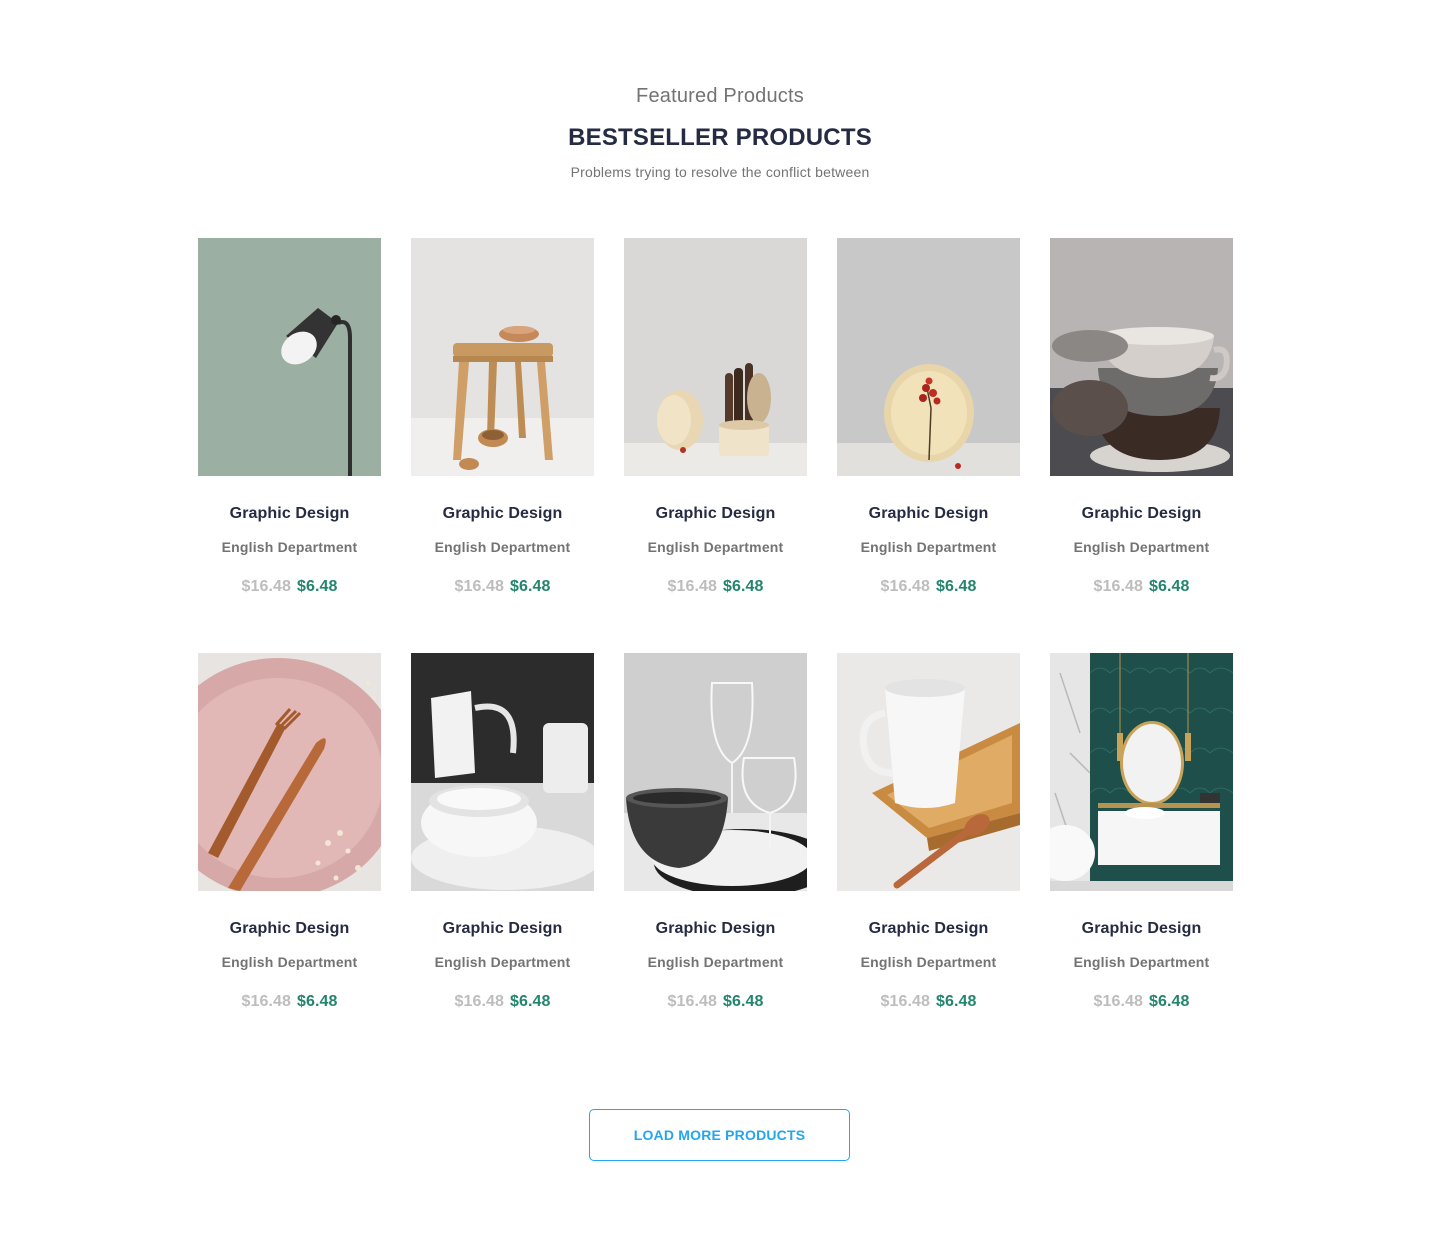  What do you see at coordinates (719, 1135) in the screenshot?
I see `load-more-products-button: LOAD MORE PRODUCTS` at bounding box center [719, 1135].